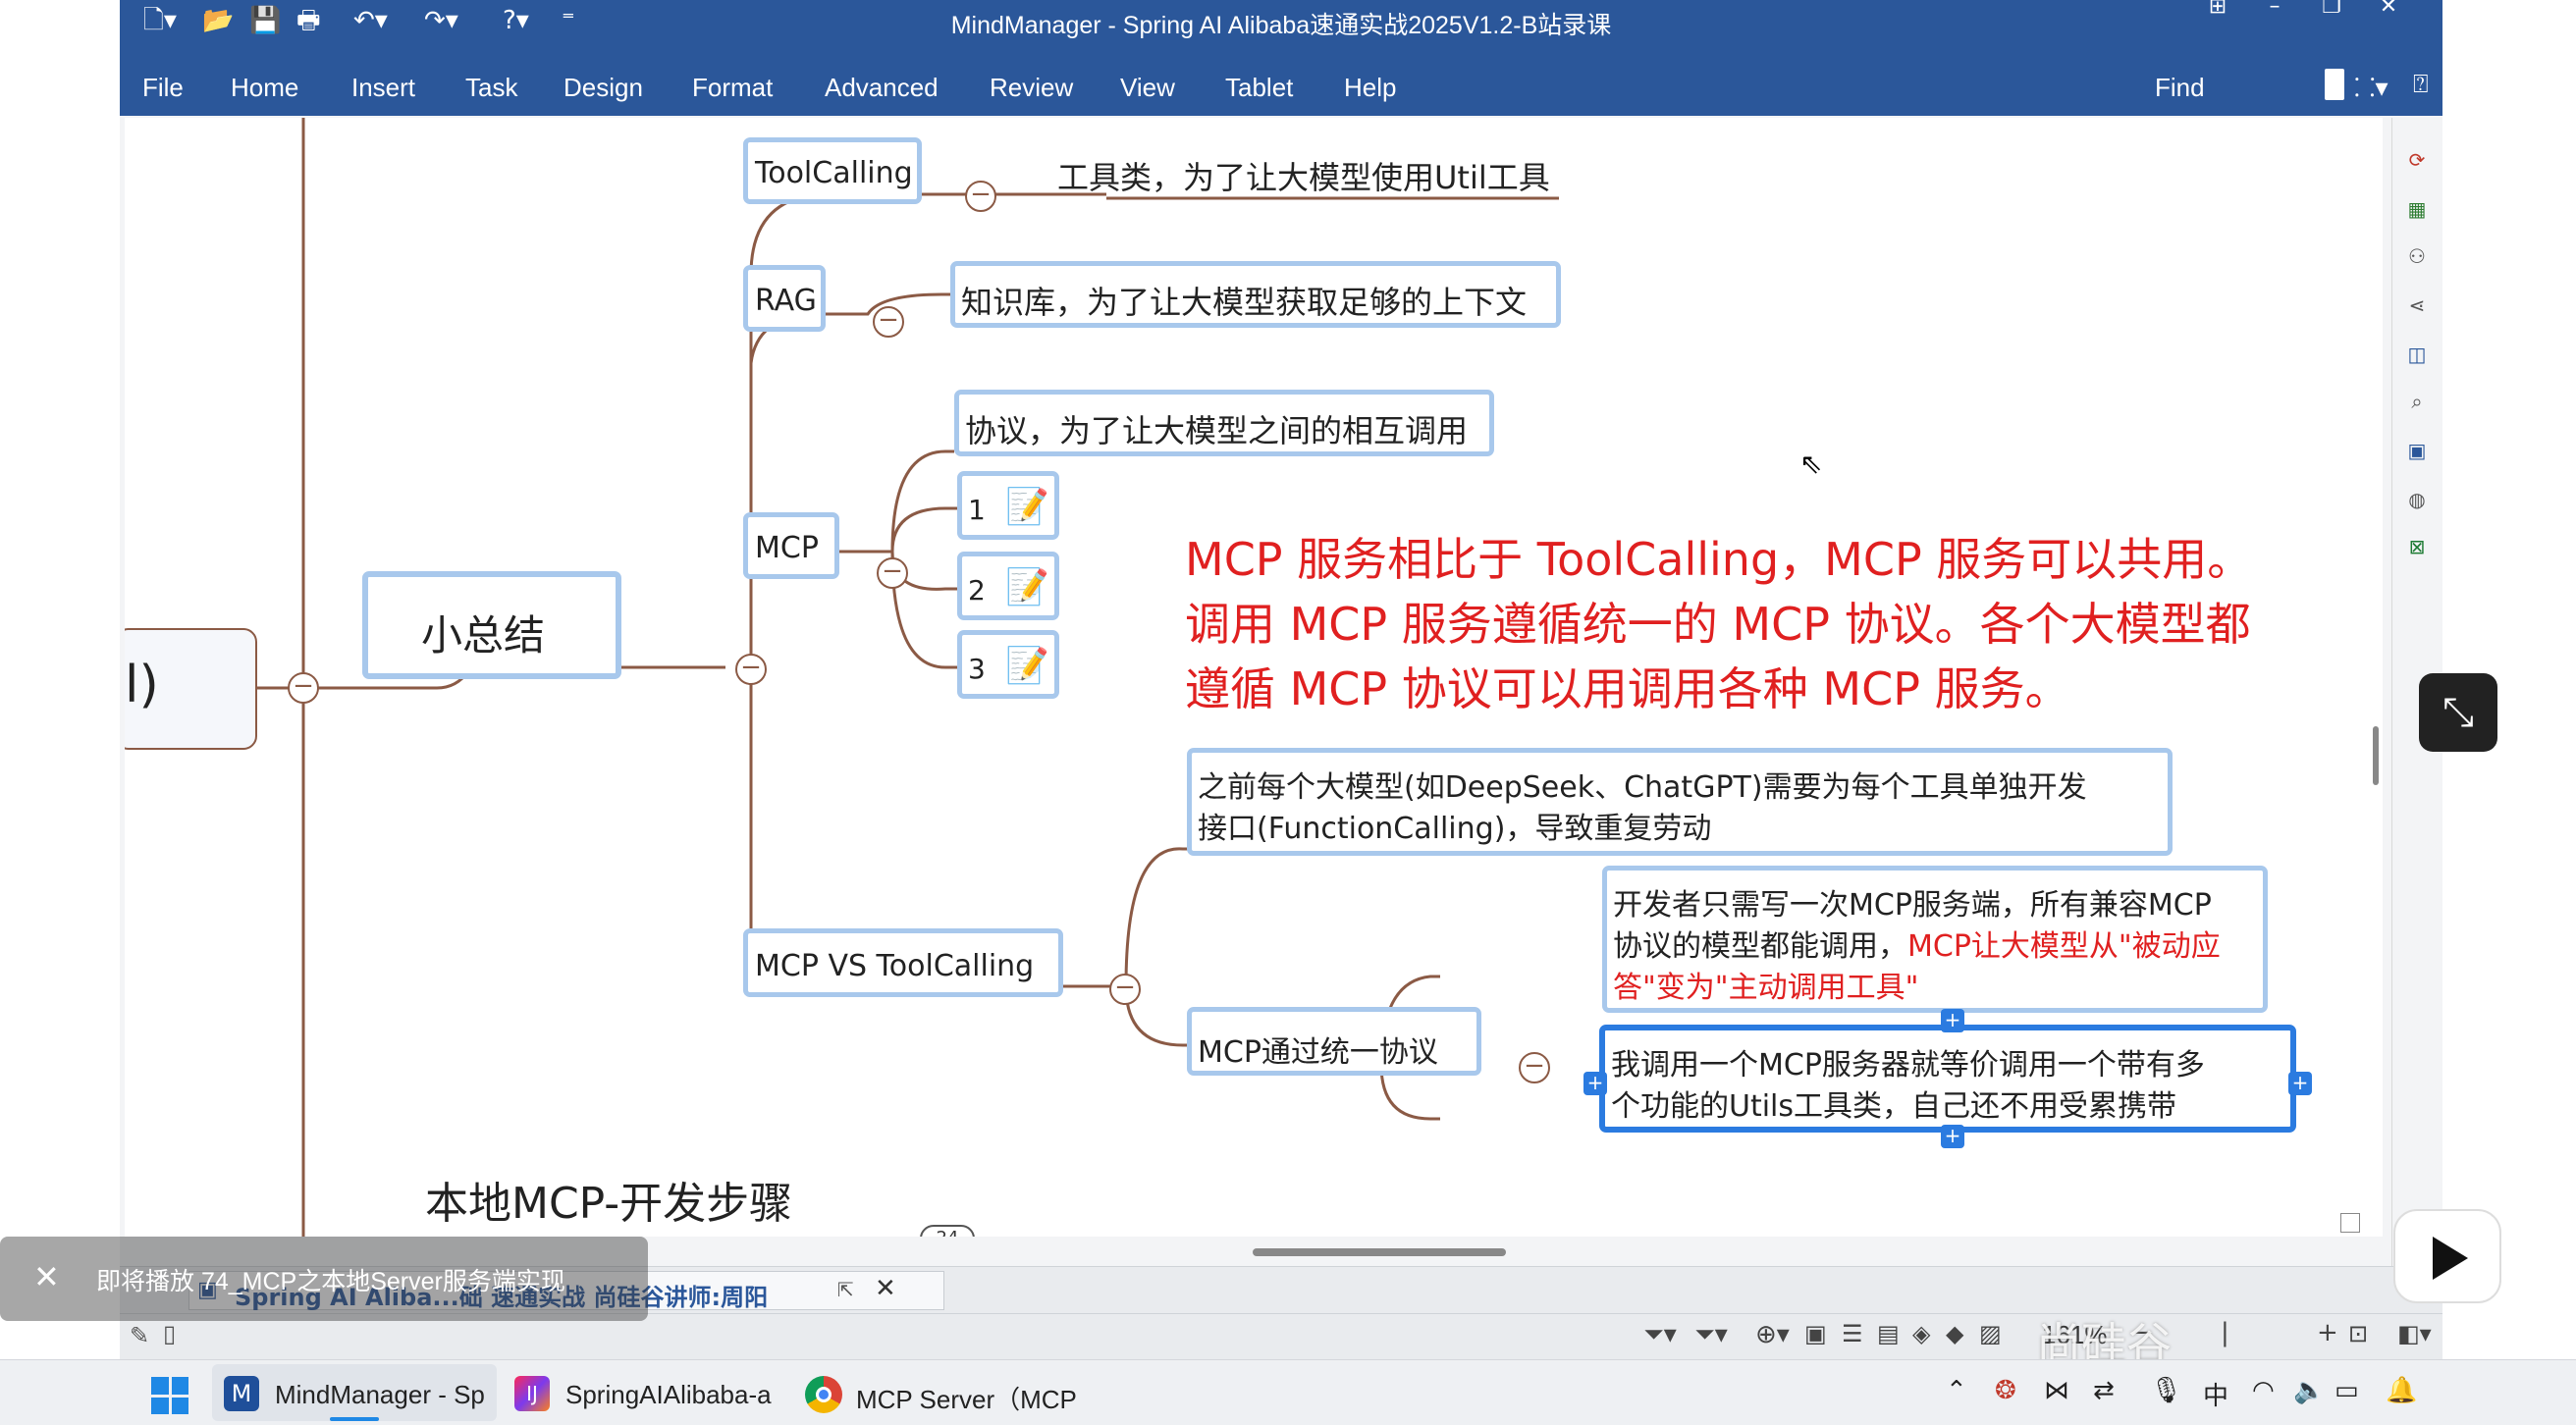 This screenshot has width=2576, height=1425. I want to click on contacts-icon: ⚇, so click(2417, 256).